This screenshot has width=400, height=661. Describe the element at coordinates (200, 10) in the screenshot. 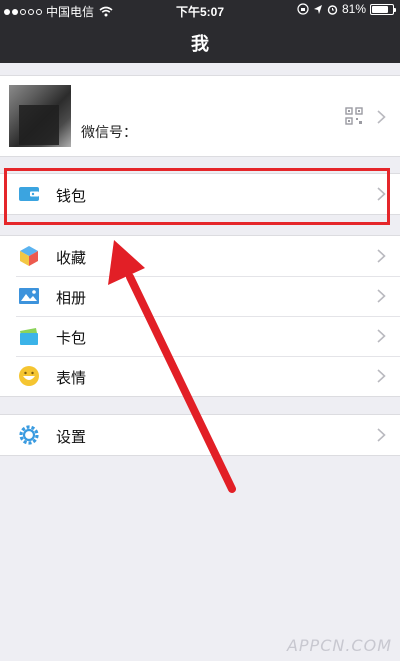

I see `status-bar: 中国电信 下午5:07 81%` at that location.